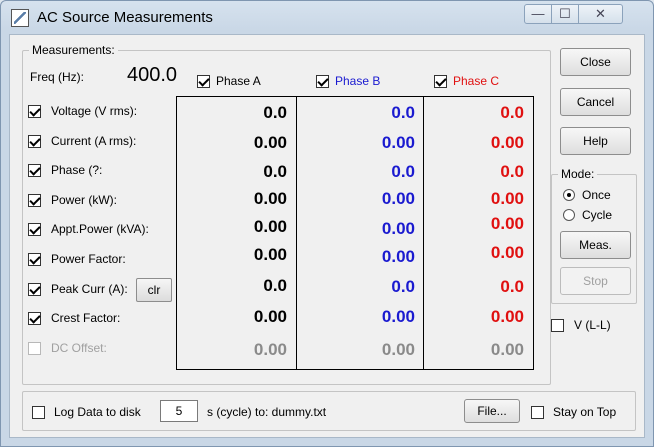 This screenshot has height=447, width=654. I want to click on row-power-factor: Power Factor:, so click(77, 259).